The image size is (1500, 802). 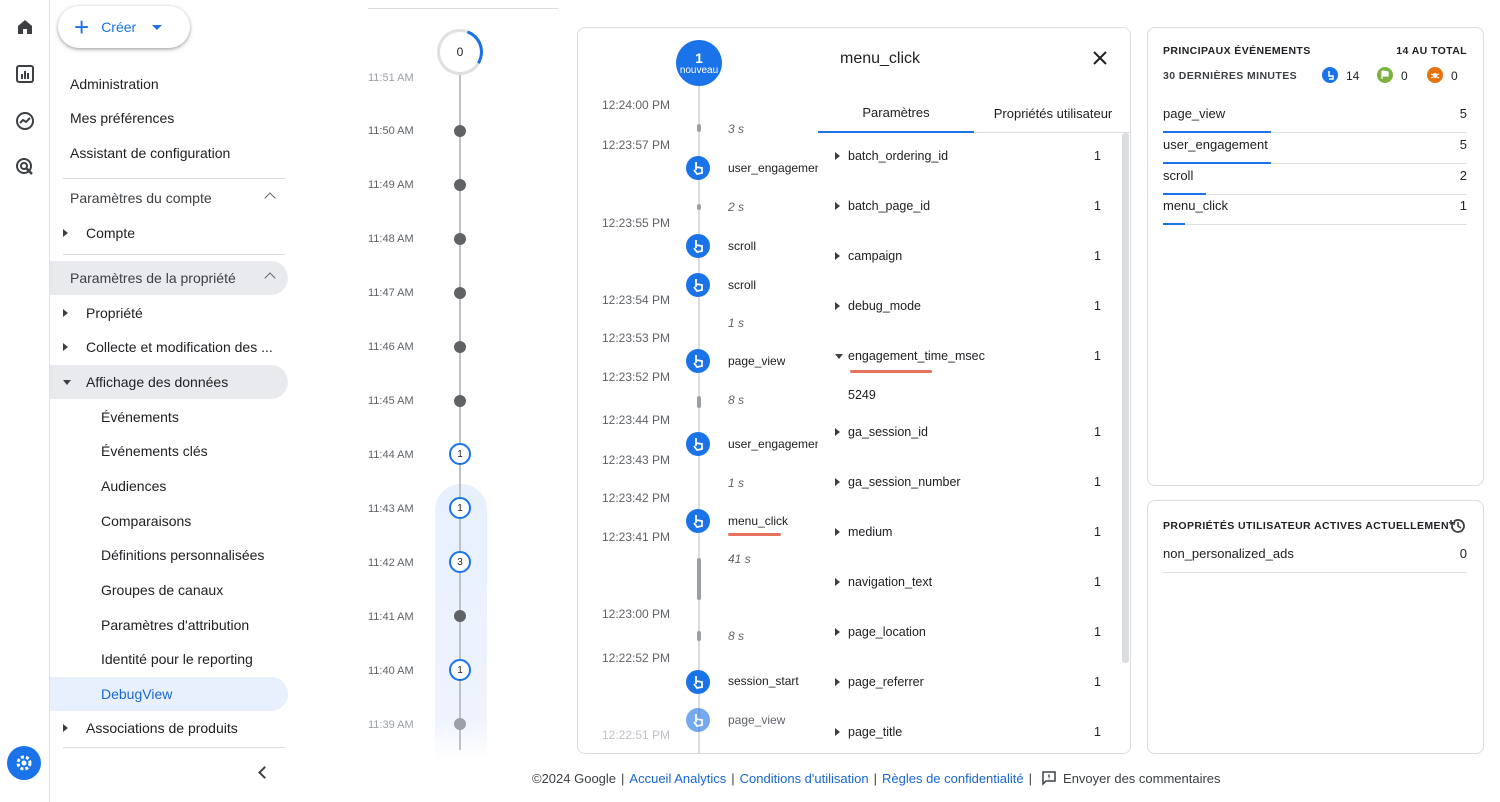 What do you see at coordinates (968, 733) in the screenshot?
I see `param-row: page_title 1` at bounding box center [968, 733].